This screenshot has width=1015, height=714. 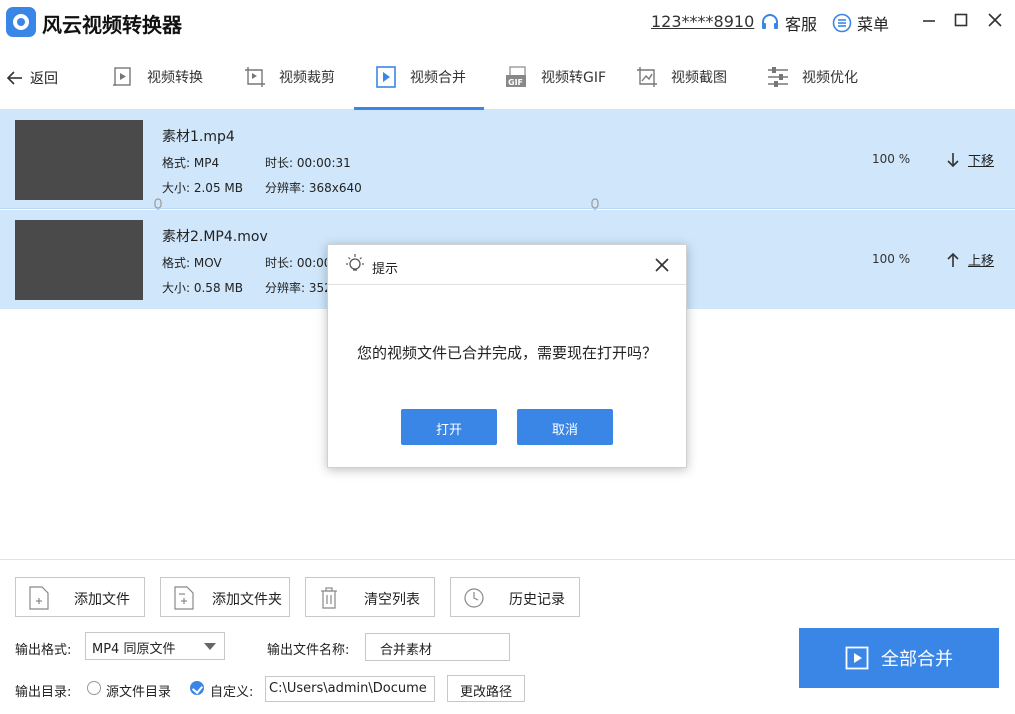 What do you see at coordinates (247, 600) in the screenshot?
I see `add-folder-label: 添加文件夹` at bounding box center [247, 600].